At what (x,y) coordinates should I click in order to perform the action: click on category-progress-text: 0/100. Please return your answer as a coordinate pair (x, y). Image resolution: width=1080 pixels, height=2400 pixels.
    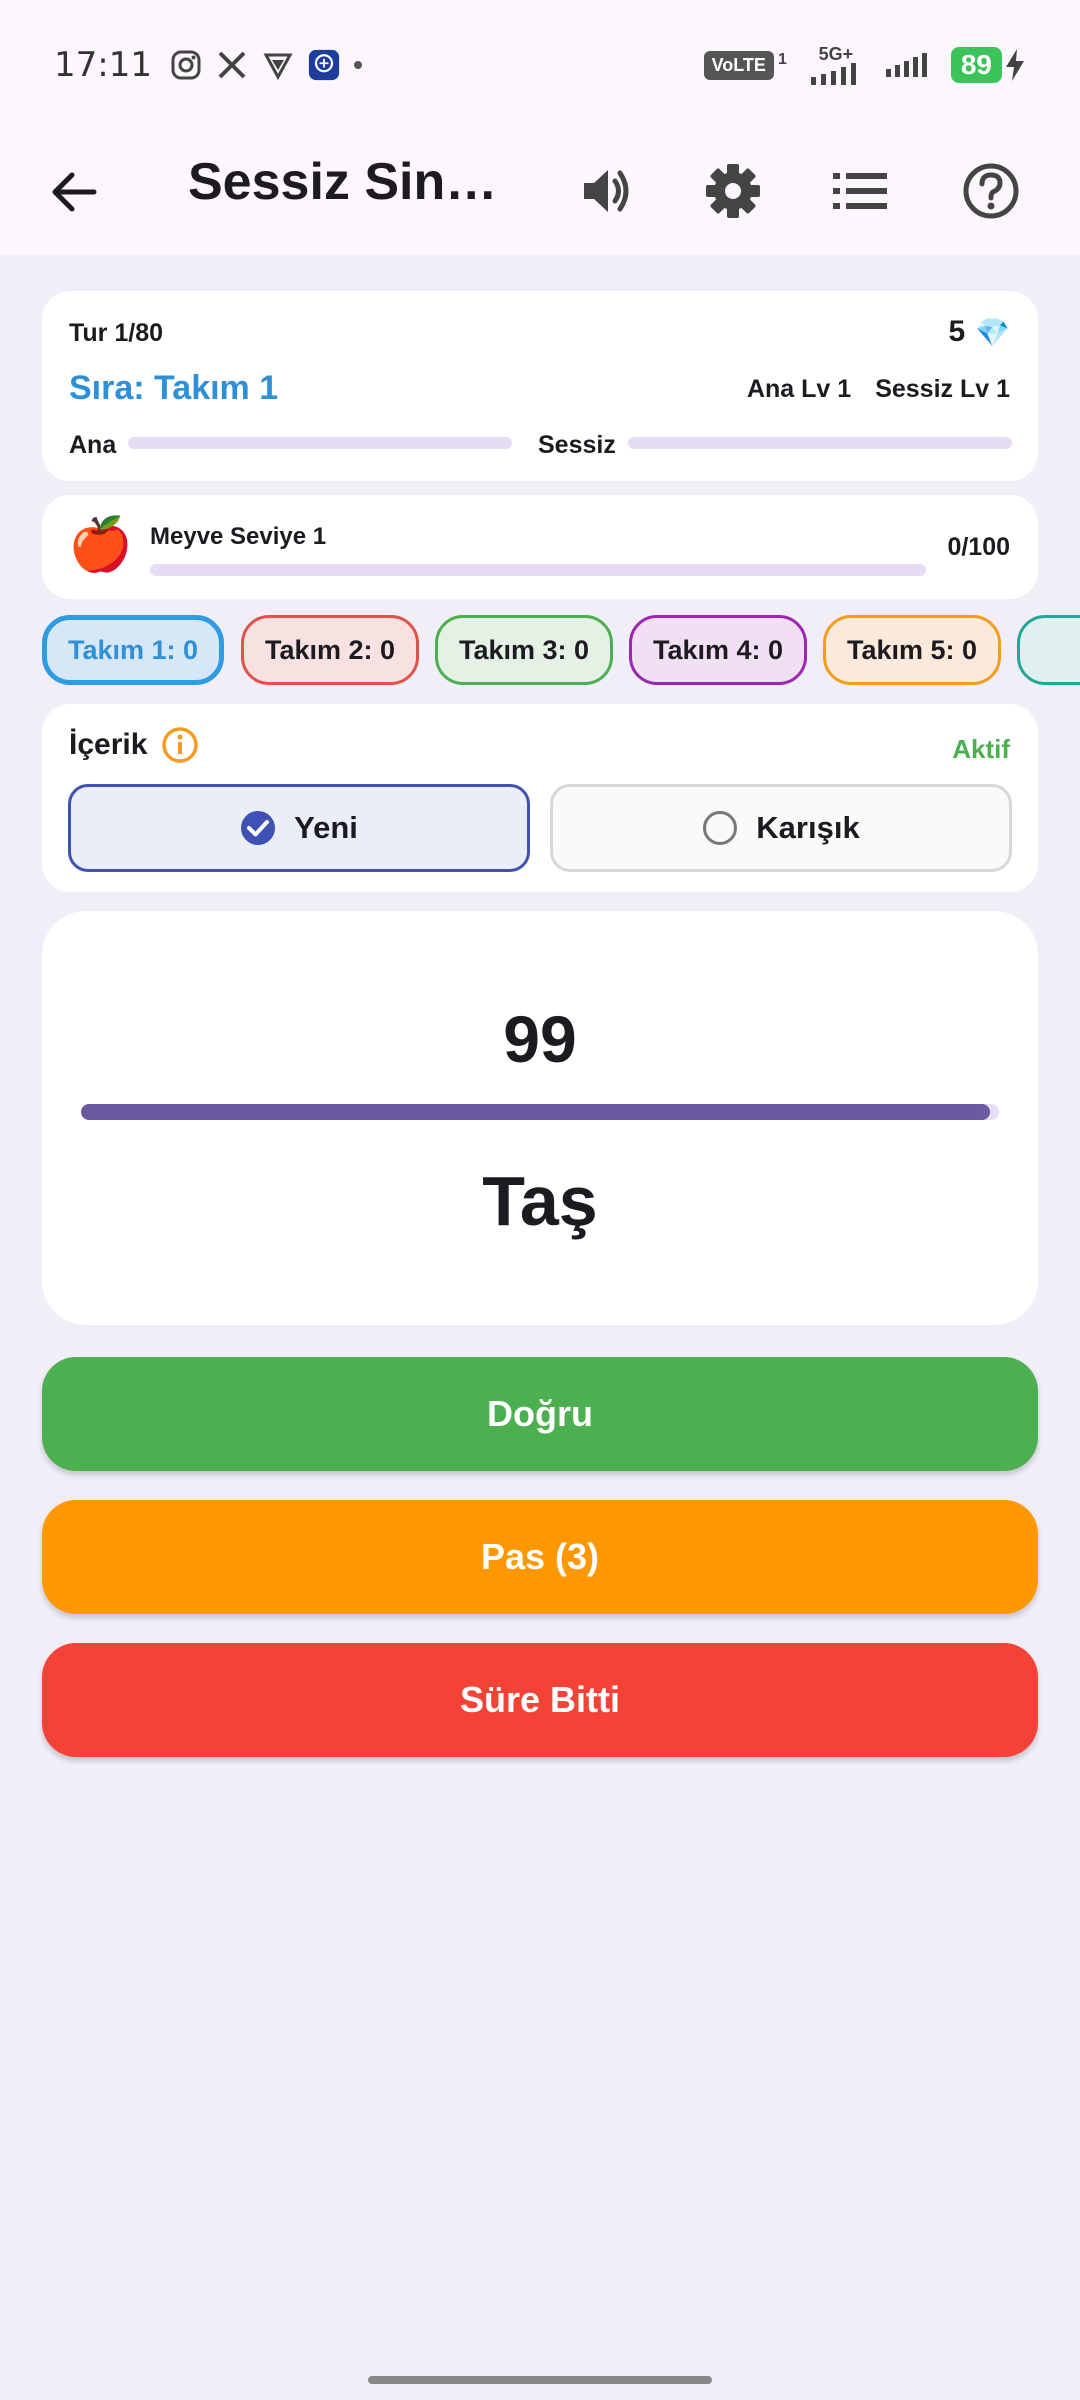
    Looking at the image, I should click on (978, 547).